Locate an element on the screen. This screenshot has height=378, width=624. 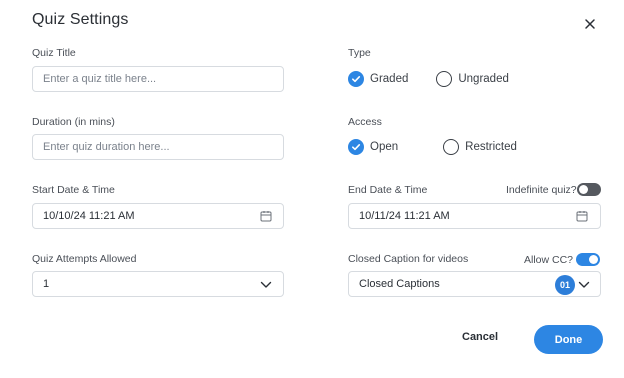
end-date-field: 10/11/24 11:21 AM is located at coordinates (474, 216).